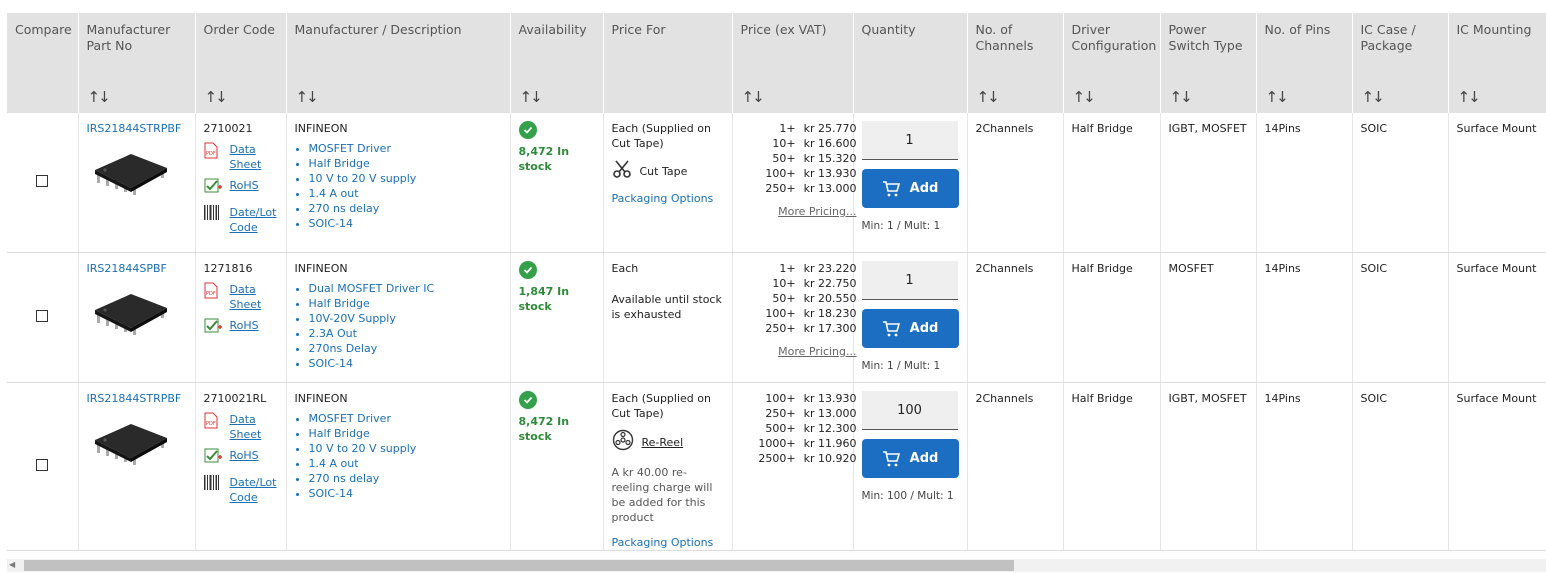  Describe the element at coordinates (128, 37) in the screenshot. I see `header-label: Manufacturer Part No` at that location.